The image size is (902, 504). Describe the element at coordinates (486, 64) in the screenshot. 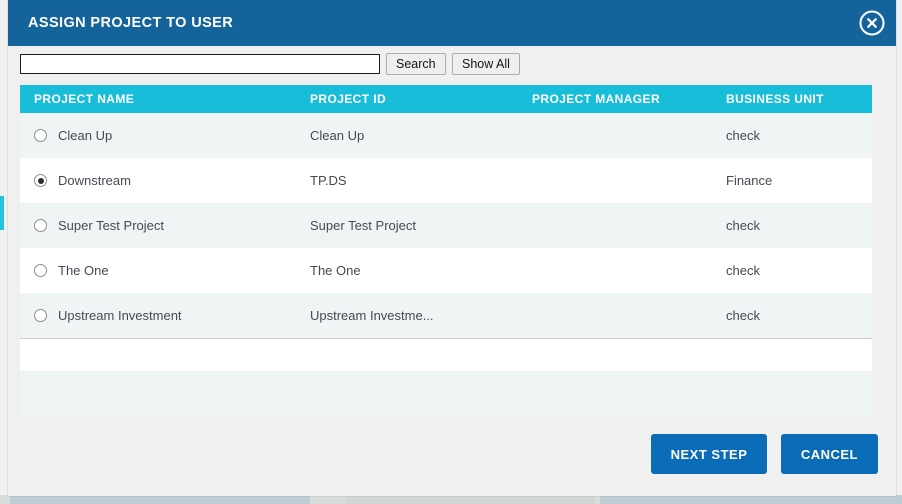

I see `show-all-button: Show All` at that location.